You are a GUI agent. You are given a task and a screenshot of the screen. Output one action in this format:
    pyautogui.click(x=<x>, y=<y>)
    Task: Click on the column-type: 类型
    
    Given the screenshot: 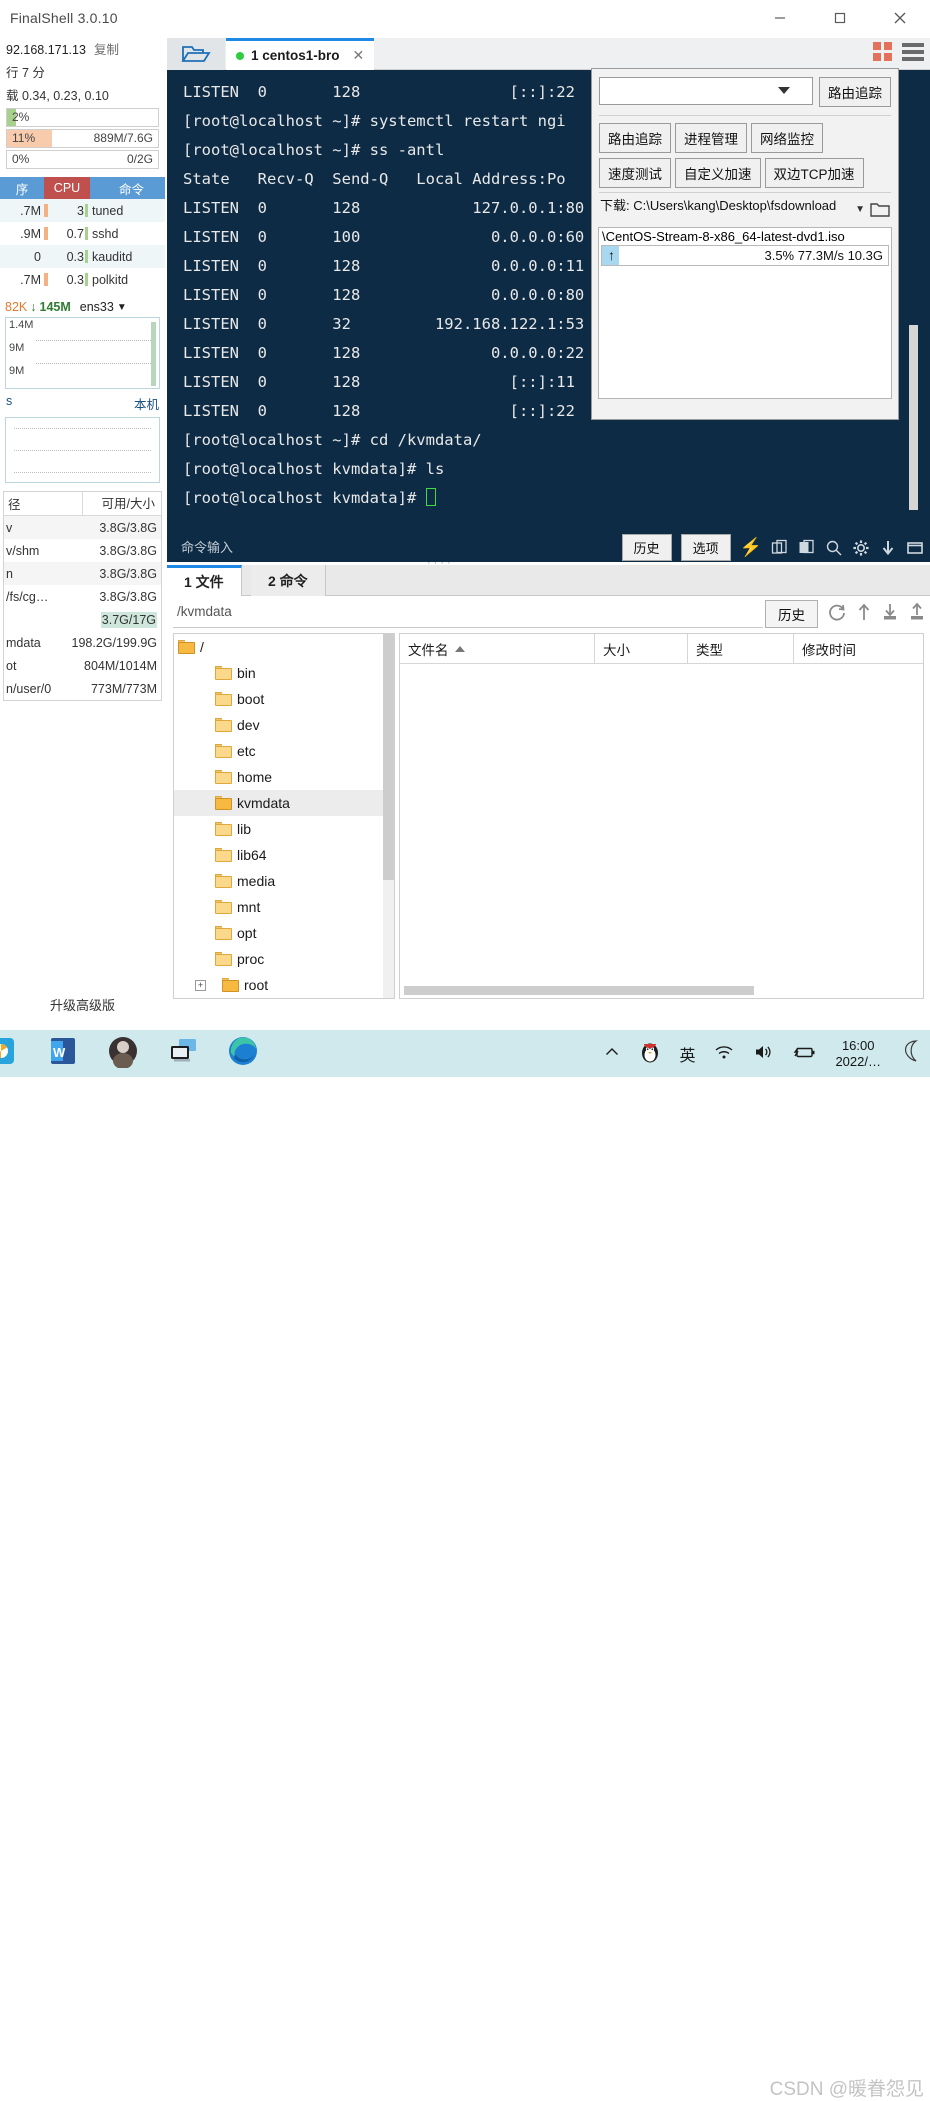 What is the action you would take?
    pyautogui.click(x=741, y=649)
    